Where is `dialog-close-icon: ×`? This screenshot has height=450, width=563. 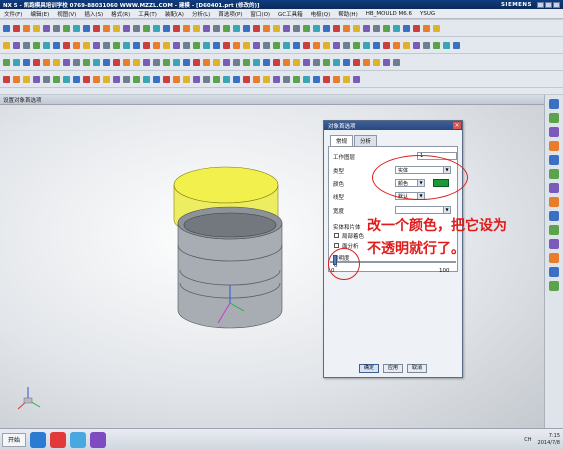
dialog-close-icon: × is located at coordinates (457, 125).